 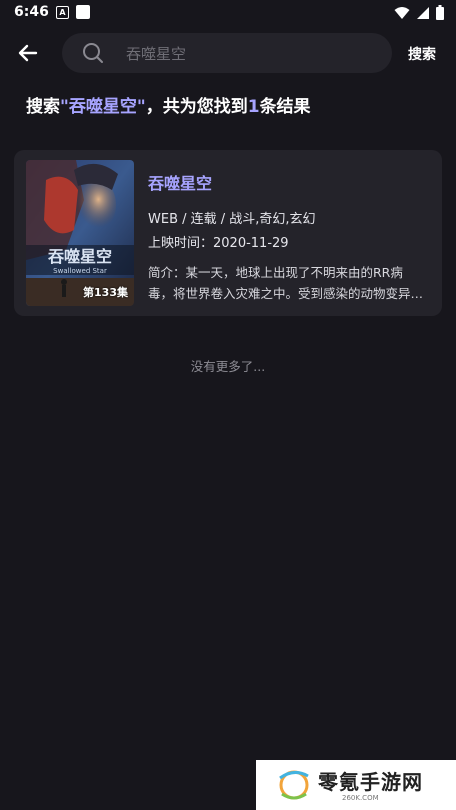 I want to click on watermark-name: 零氪手游网, so click(x=370, y=782).